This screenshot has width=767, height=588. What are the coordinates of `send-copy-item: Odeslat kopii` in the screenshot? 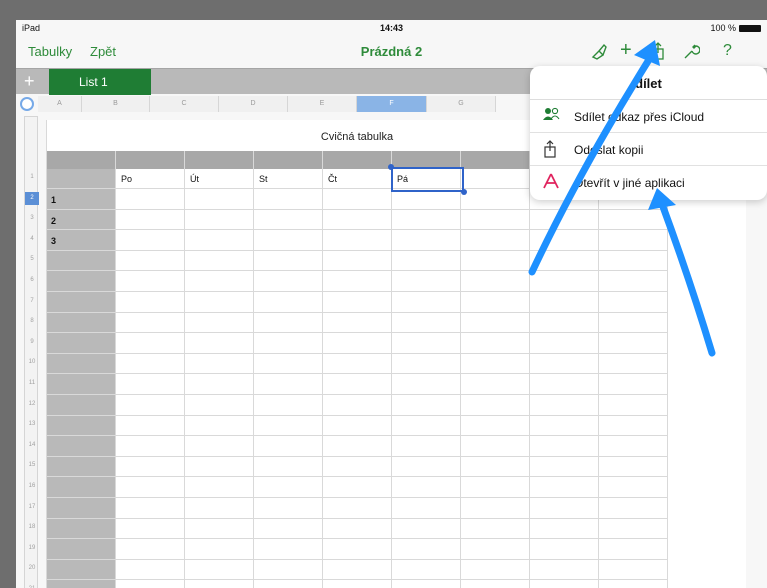 It's located at (648, 149).